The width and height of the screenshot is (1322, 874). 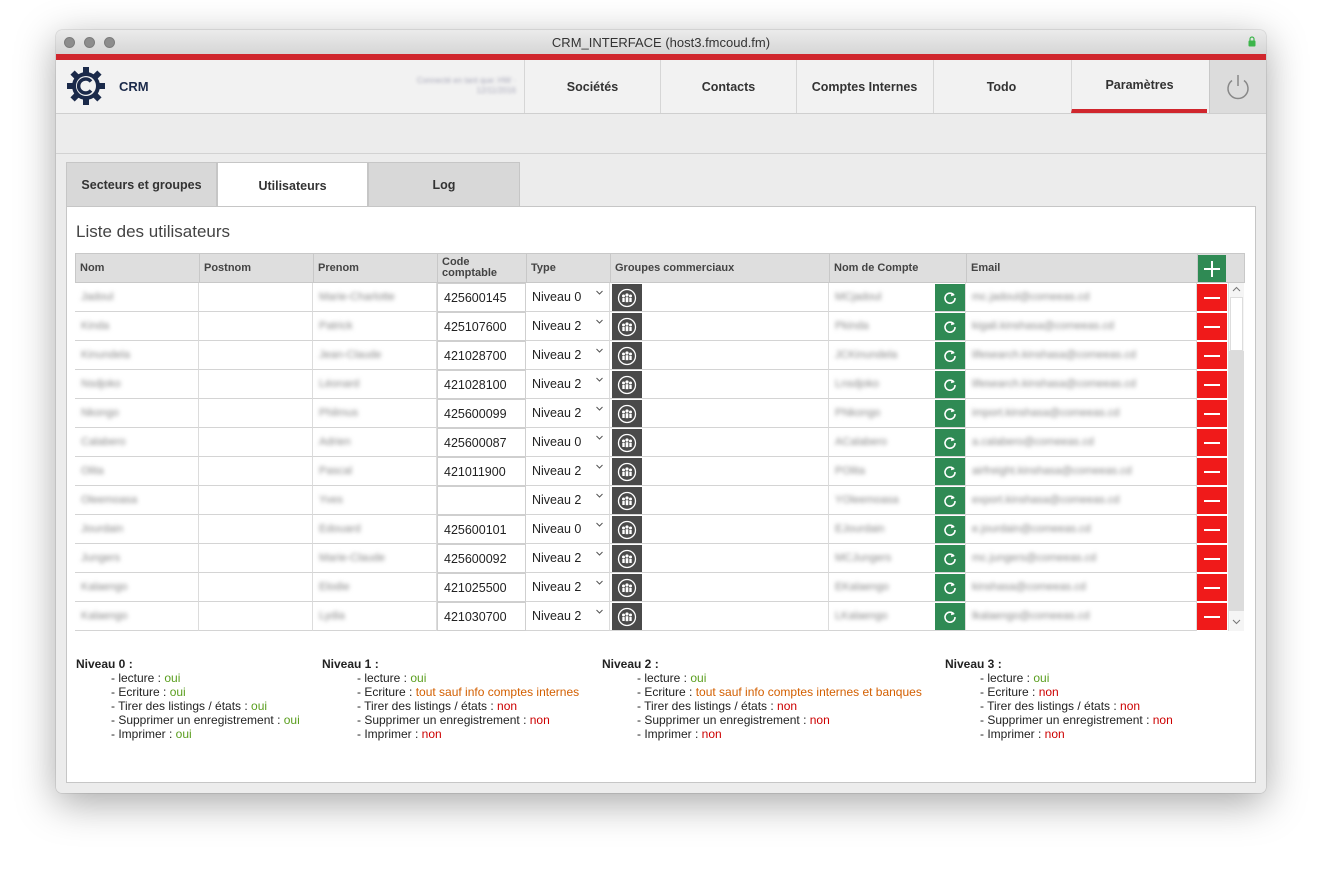 What do you see at coordinates (481, 355) in the screenshot?
I see `code-comptable-input: 421028700` at bounding box center [481, 355].